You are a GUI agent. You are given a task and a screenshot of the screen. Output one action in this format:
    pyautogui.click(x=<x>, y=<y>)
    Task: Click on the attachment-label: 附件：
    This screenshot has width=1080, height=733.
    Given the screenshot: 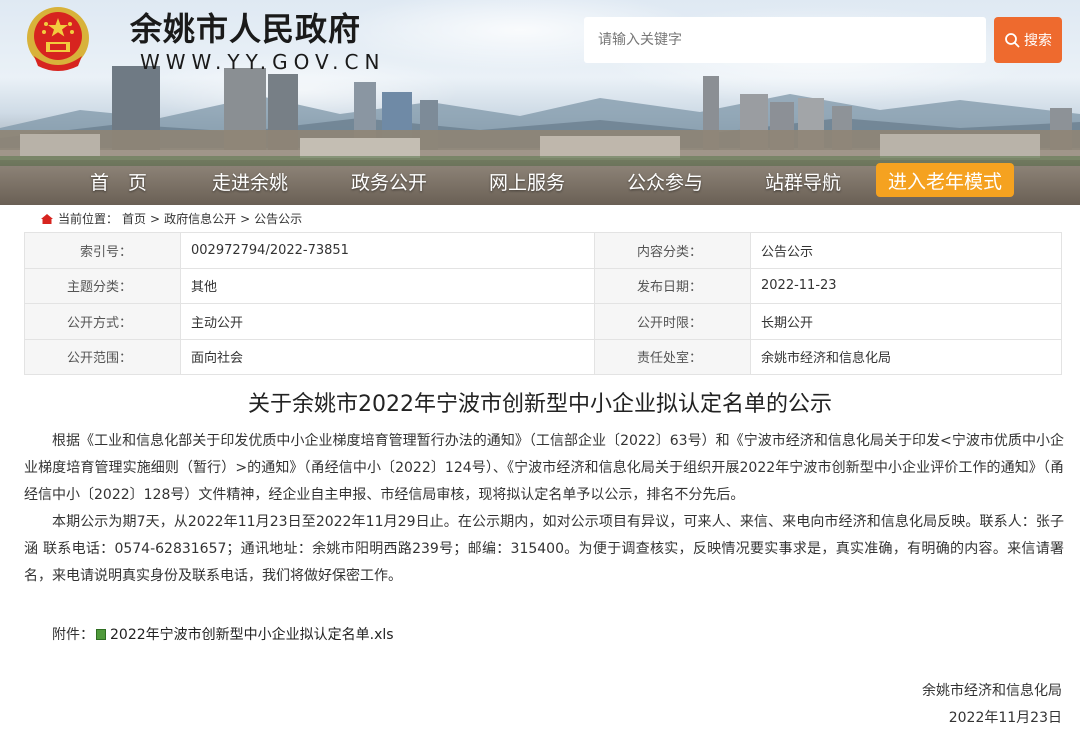 What is the action you would take?
    pyautogui.click(x=73, y=635)
    